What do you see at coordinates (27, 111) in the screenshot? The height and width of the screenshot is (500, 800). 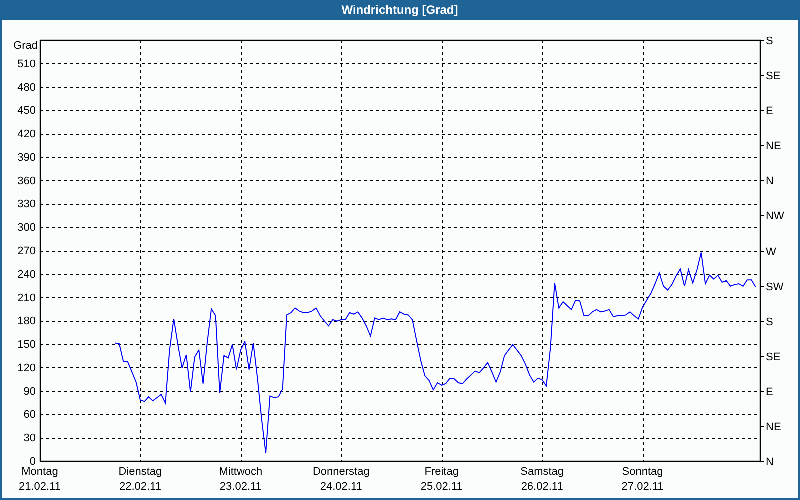 I see `y-axis-label: 450` at bounding box center [27, 111].